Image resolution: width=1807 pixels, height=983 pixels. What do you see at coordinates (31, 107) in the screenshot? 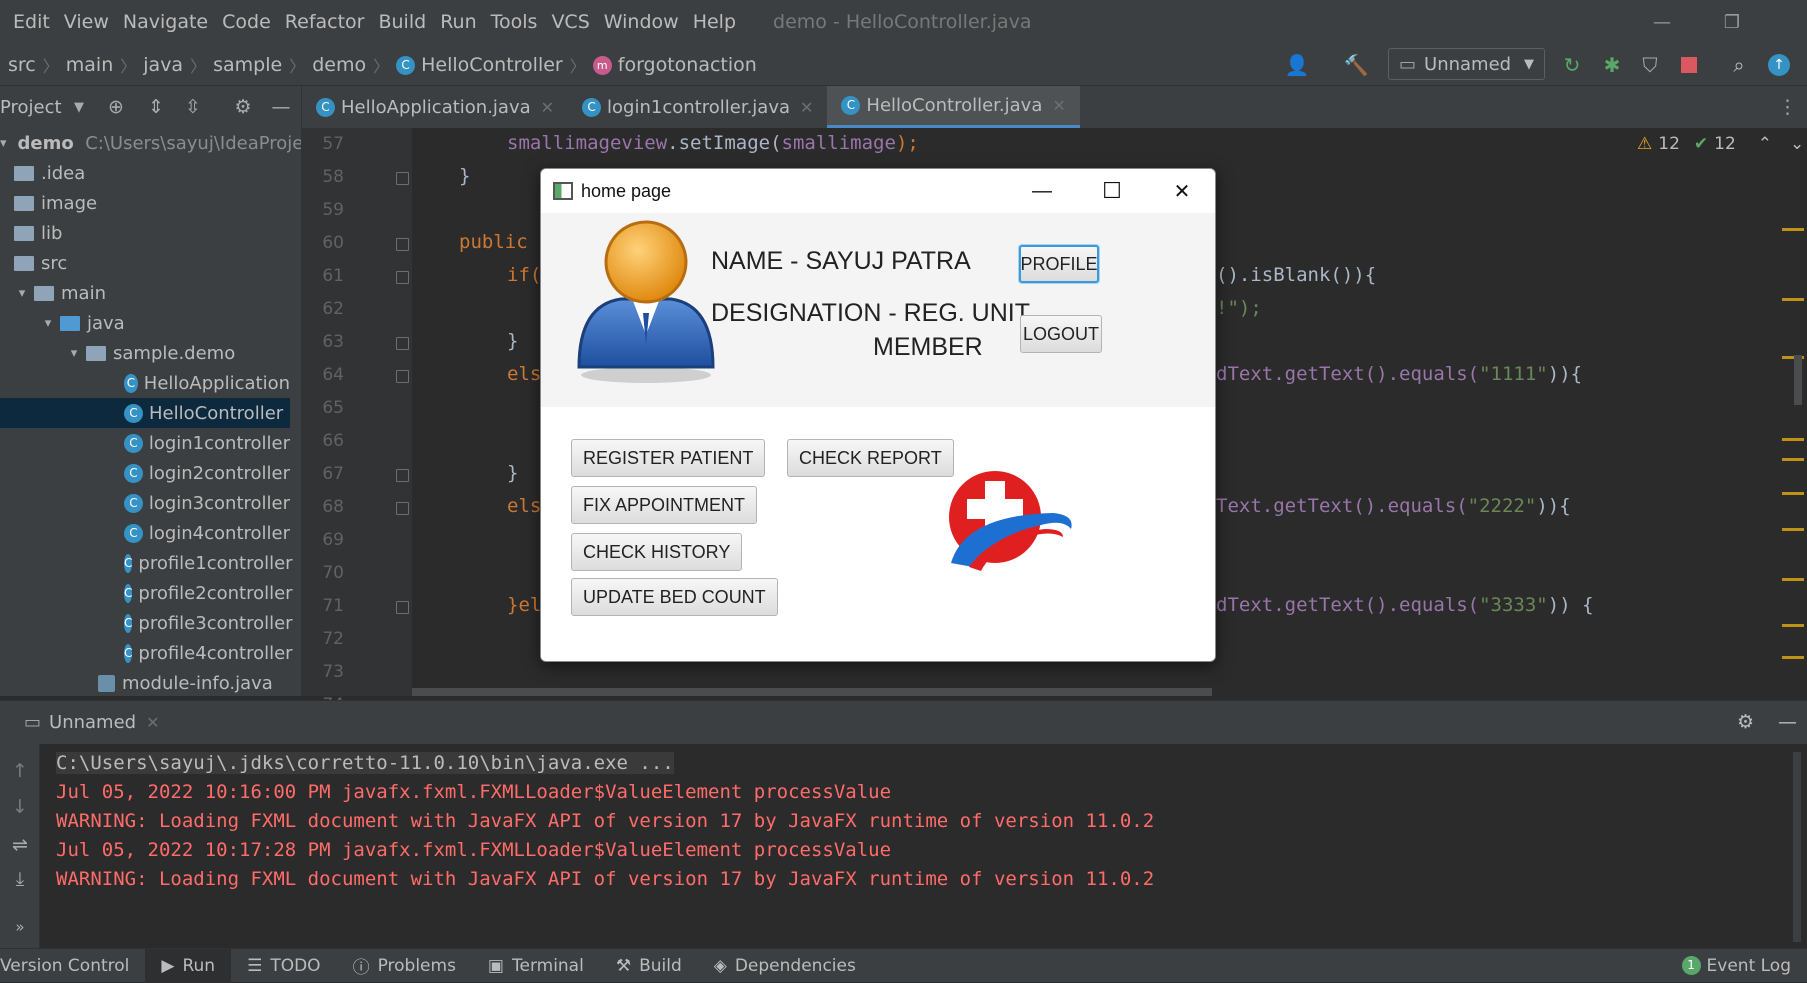
I see `project-panel-title: Project` at bounding box center [31, 107].